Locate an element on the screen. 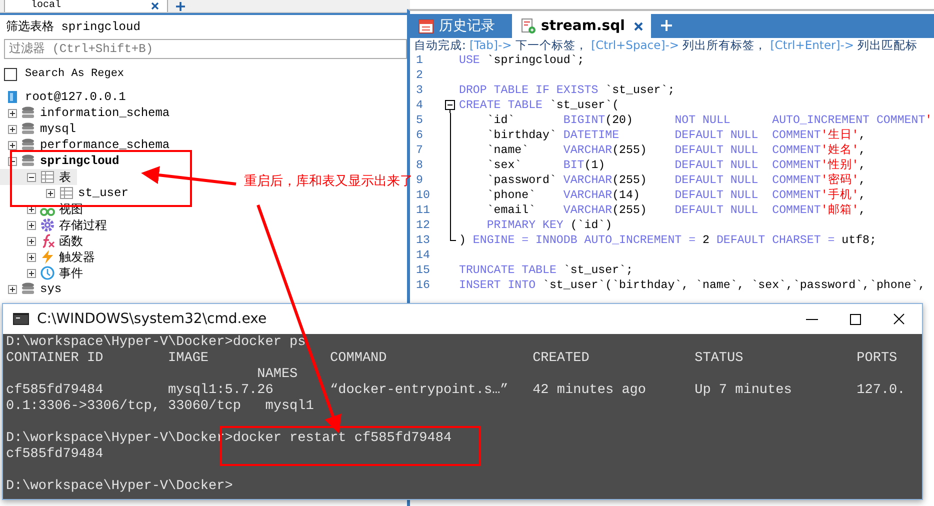 The image size is (934, 506). line-number: 15 is located at coordinates (423, 270).